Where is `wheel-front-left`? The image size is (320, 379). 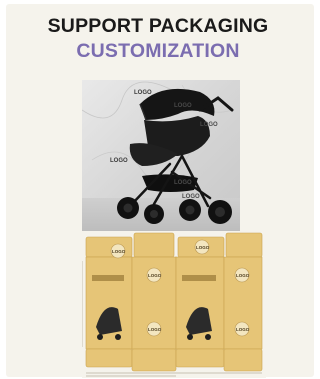 wheel-front-left is located at coordinates (128, 208).